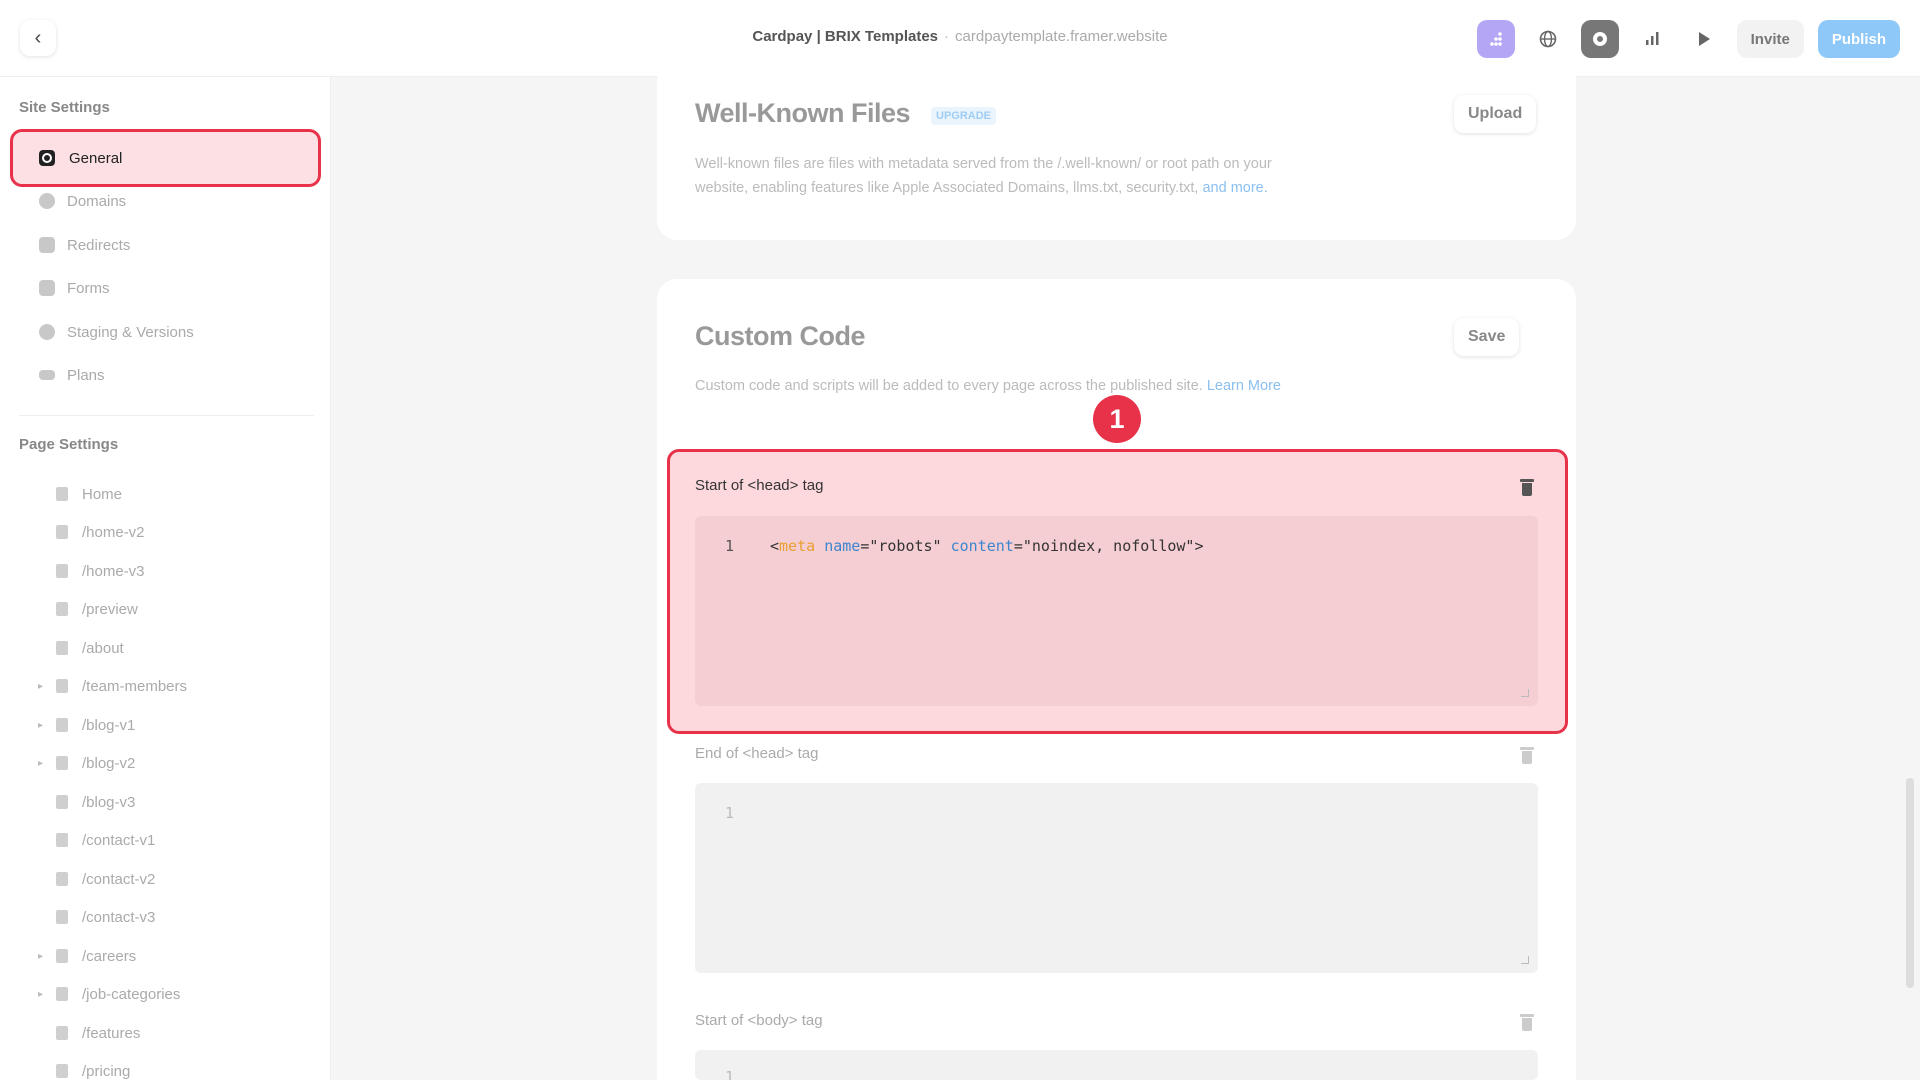 Image resolution: width=1920 pixels, height=1080 pixels. What do you see at coordinates (86, 802) in the screenshot?
I see `page-item: /blog-v3` at bounding box center [86, 802].